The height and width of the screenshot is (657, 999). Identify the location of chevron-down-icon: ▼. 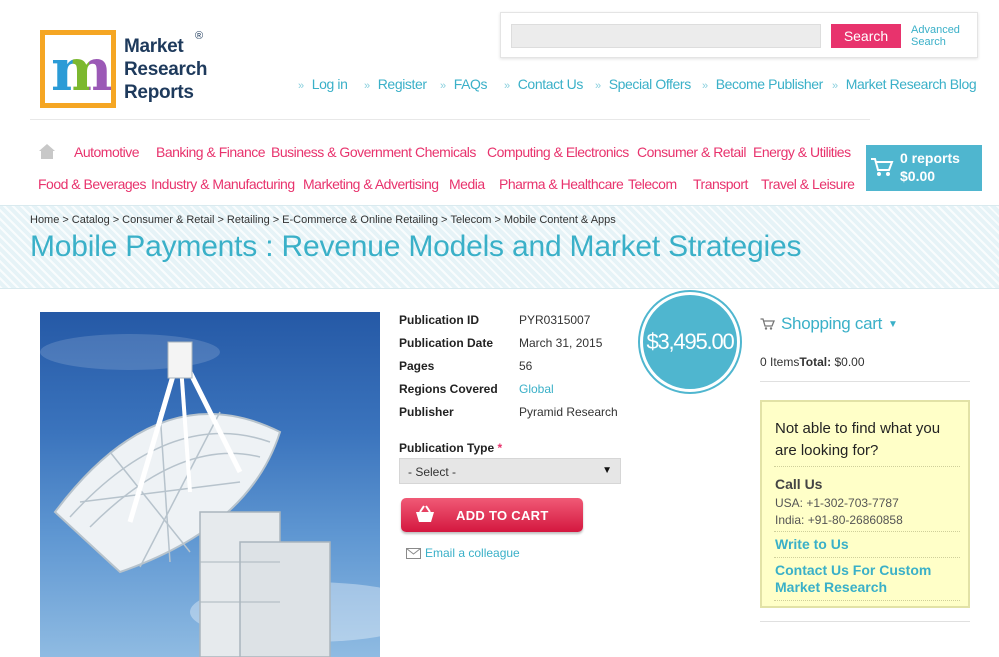
(893, 324).